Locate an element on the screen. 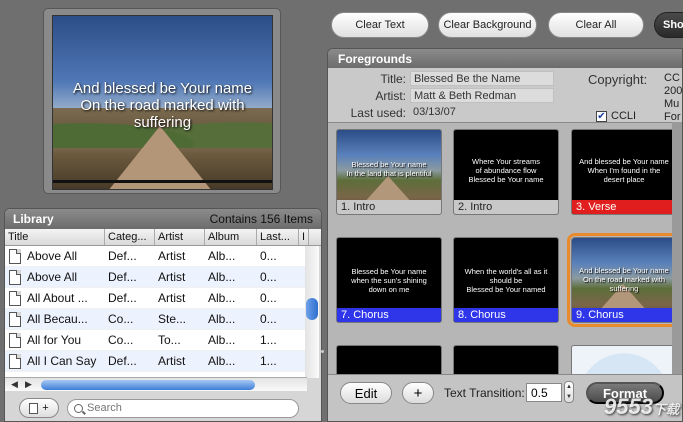  last-used-label: Last used: is located at coordinates (378, 113).